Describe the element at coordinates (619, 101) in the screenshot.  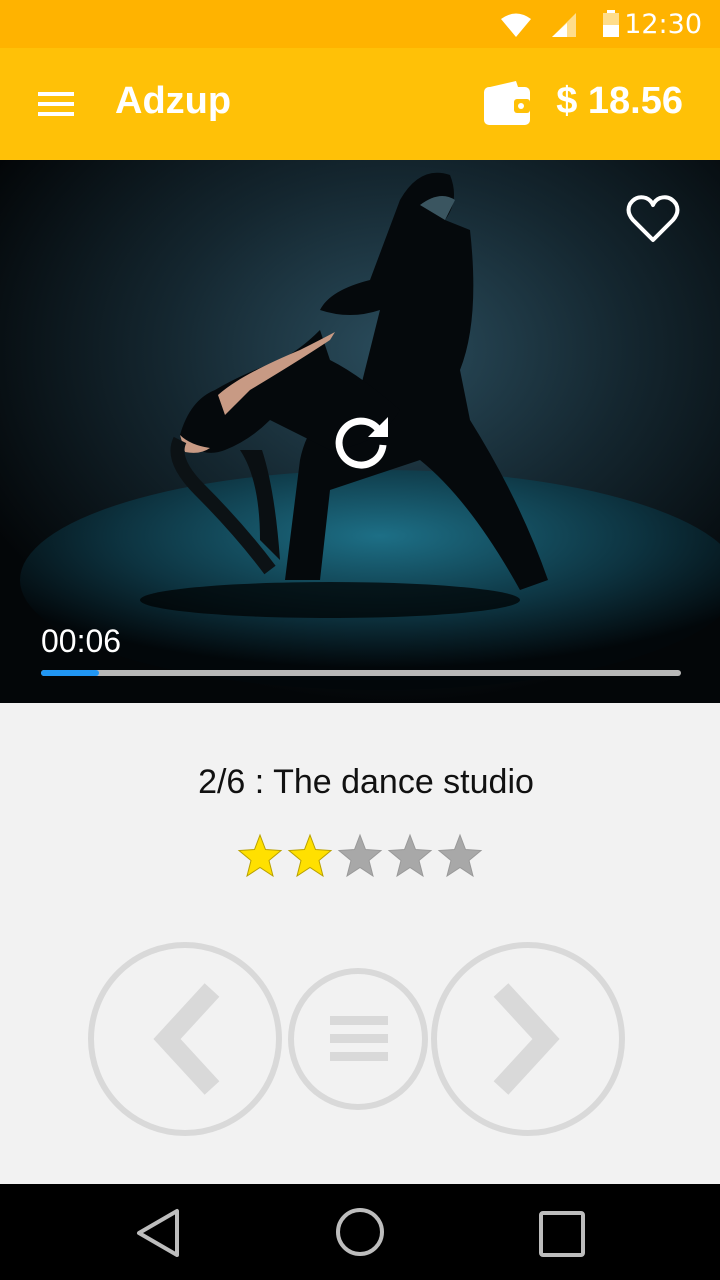
I see `wallet-balance: $ 18.56` at that location.